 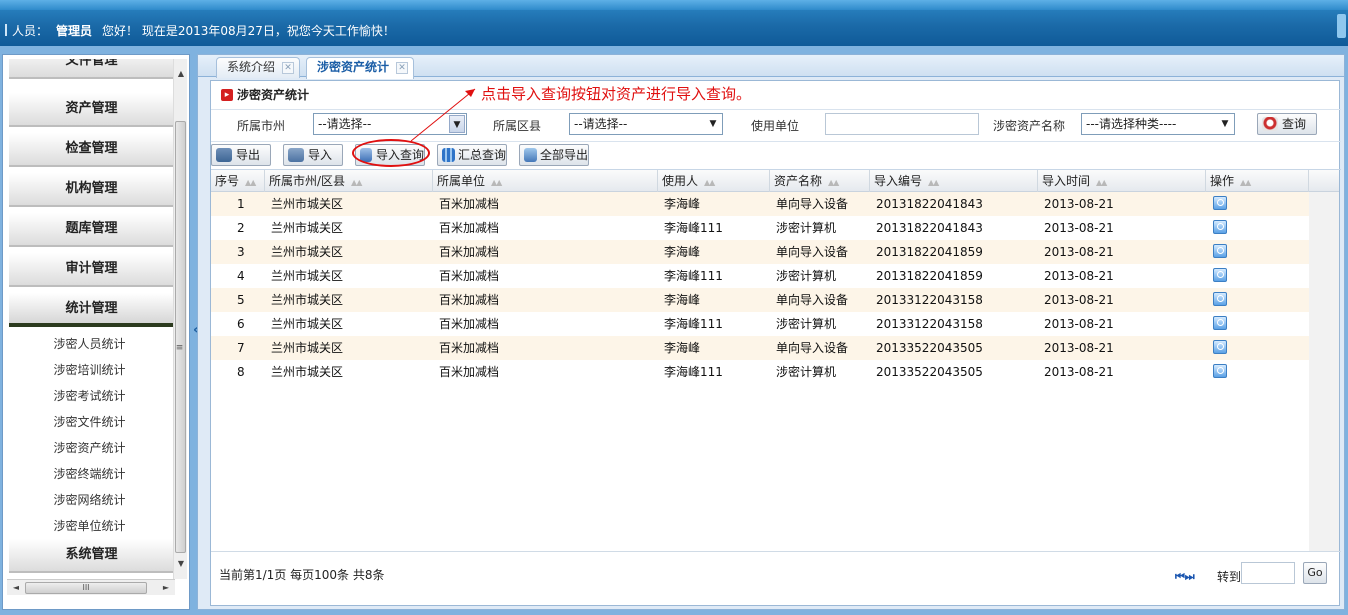 What do you see at coordinates (89, 422) in the screenshot?
I see `submenu-document-stats: 涉密文件统计` at bounding box center [89, 422].